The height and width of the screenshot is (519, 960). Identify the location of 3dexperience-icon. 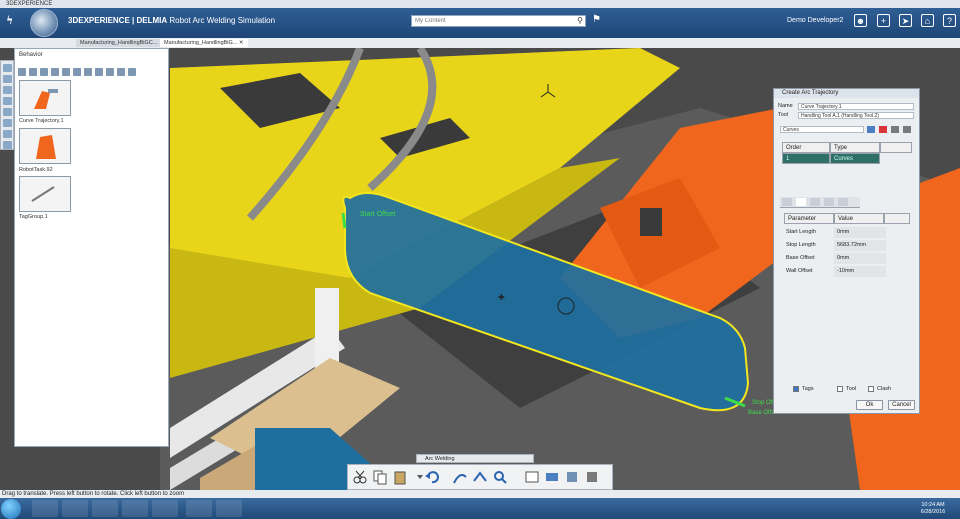
(229, 508).